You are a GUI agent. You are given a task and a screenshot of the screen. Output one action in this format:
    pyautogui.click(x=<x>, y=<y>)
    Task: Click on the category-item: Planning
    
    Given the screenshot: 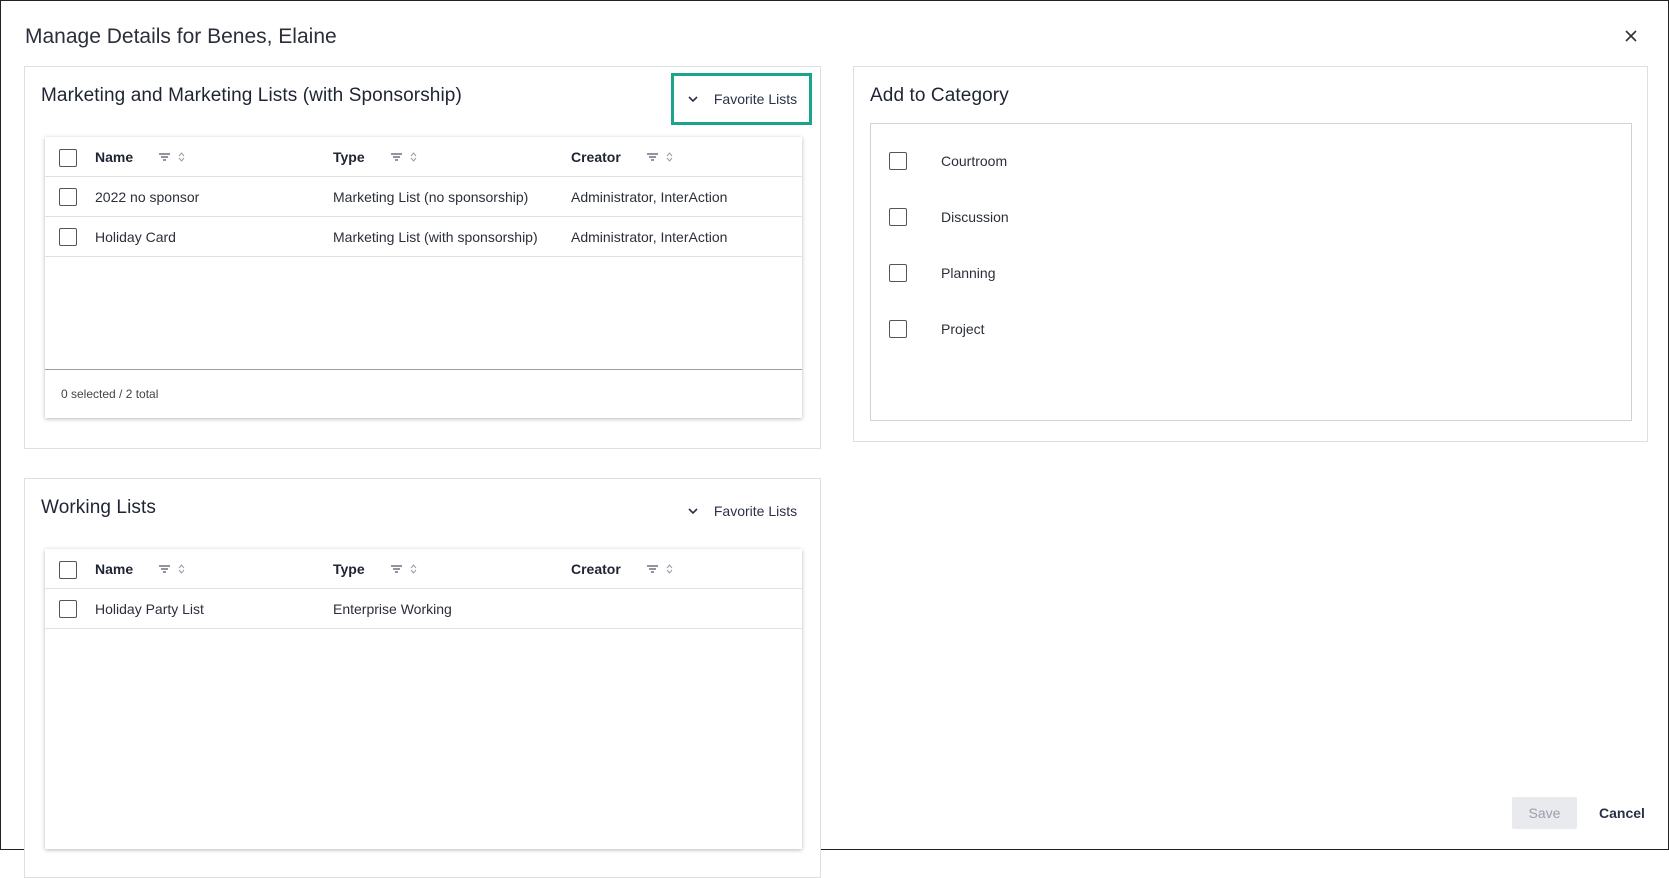 What is the action you would take?
    pyautogui.click(x=942, y=273)
    